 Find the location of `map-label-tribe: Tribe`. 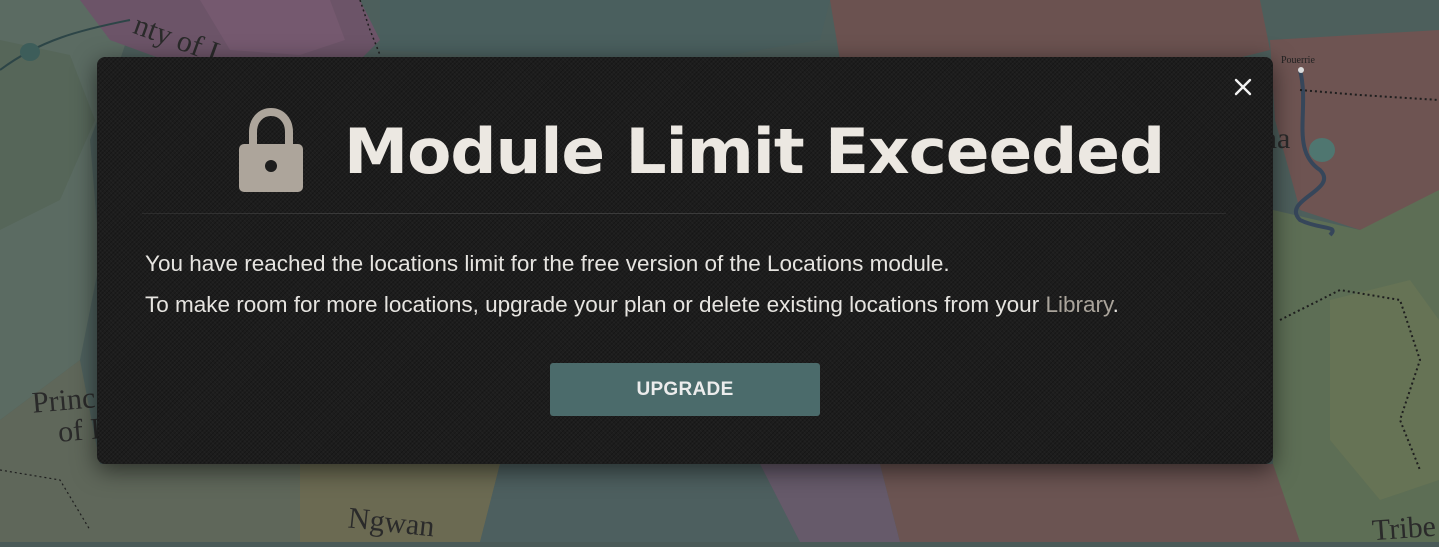

map-label-tribe: Tribe is located at coordinates (1403, 528).